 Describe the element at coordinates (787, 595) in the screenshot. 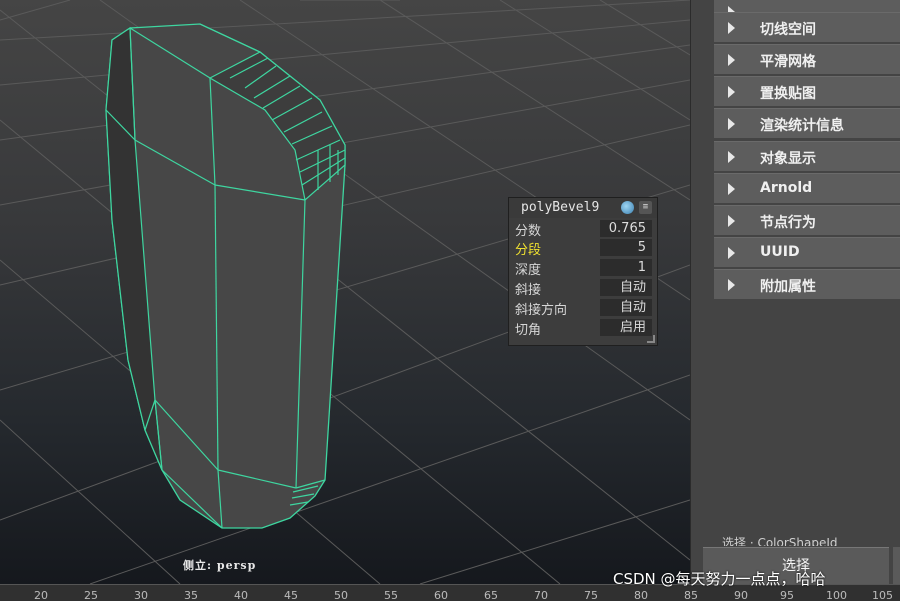

I see `frame-tick: 95` at that location.